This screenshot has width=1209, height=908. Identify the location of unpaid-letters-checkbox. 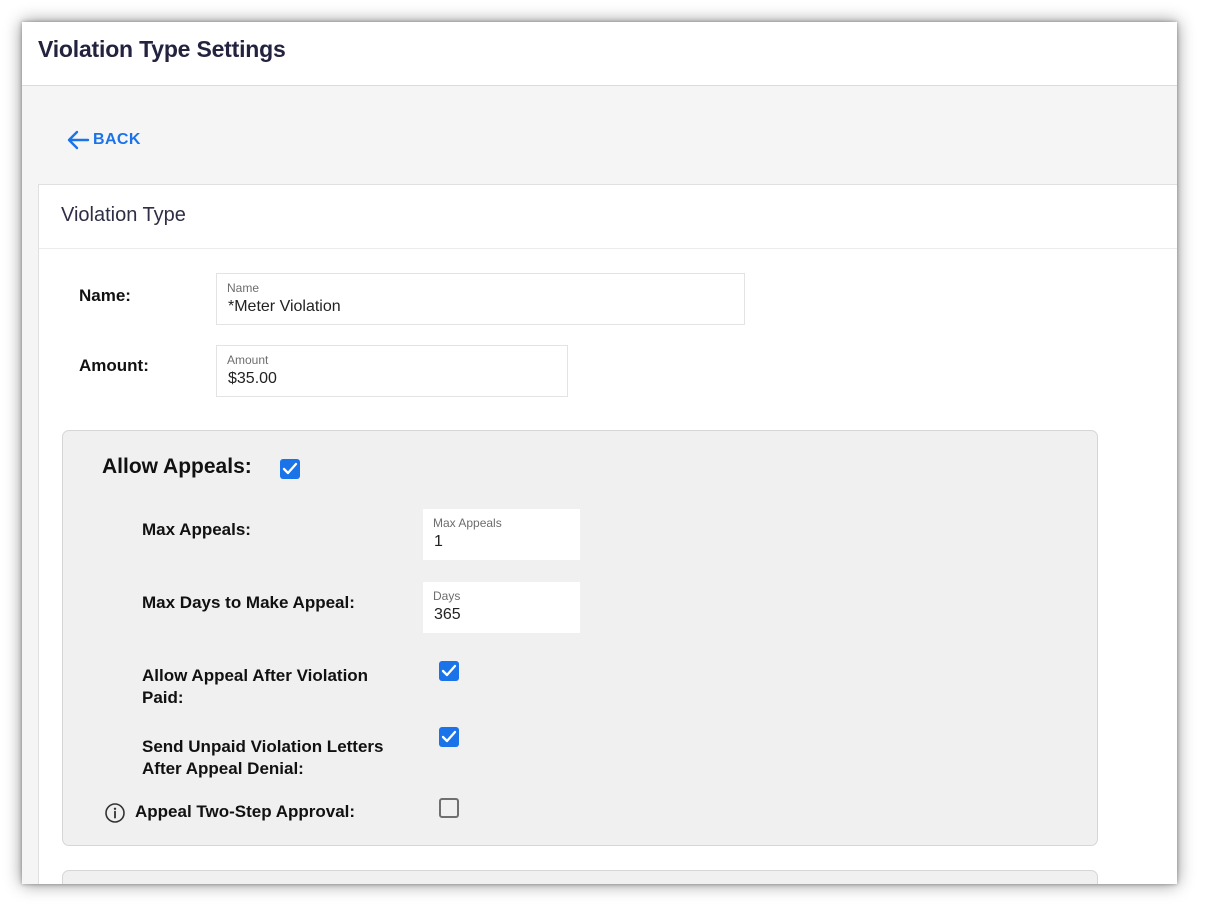
(449, 737).